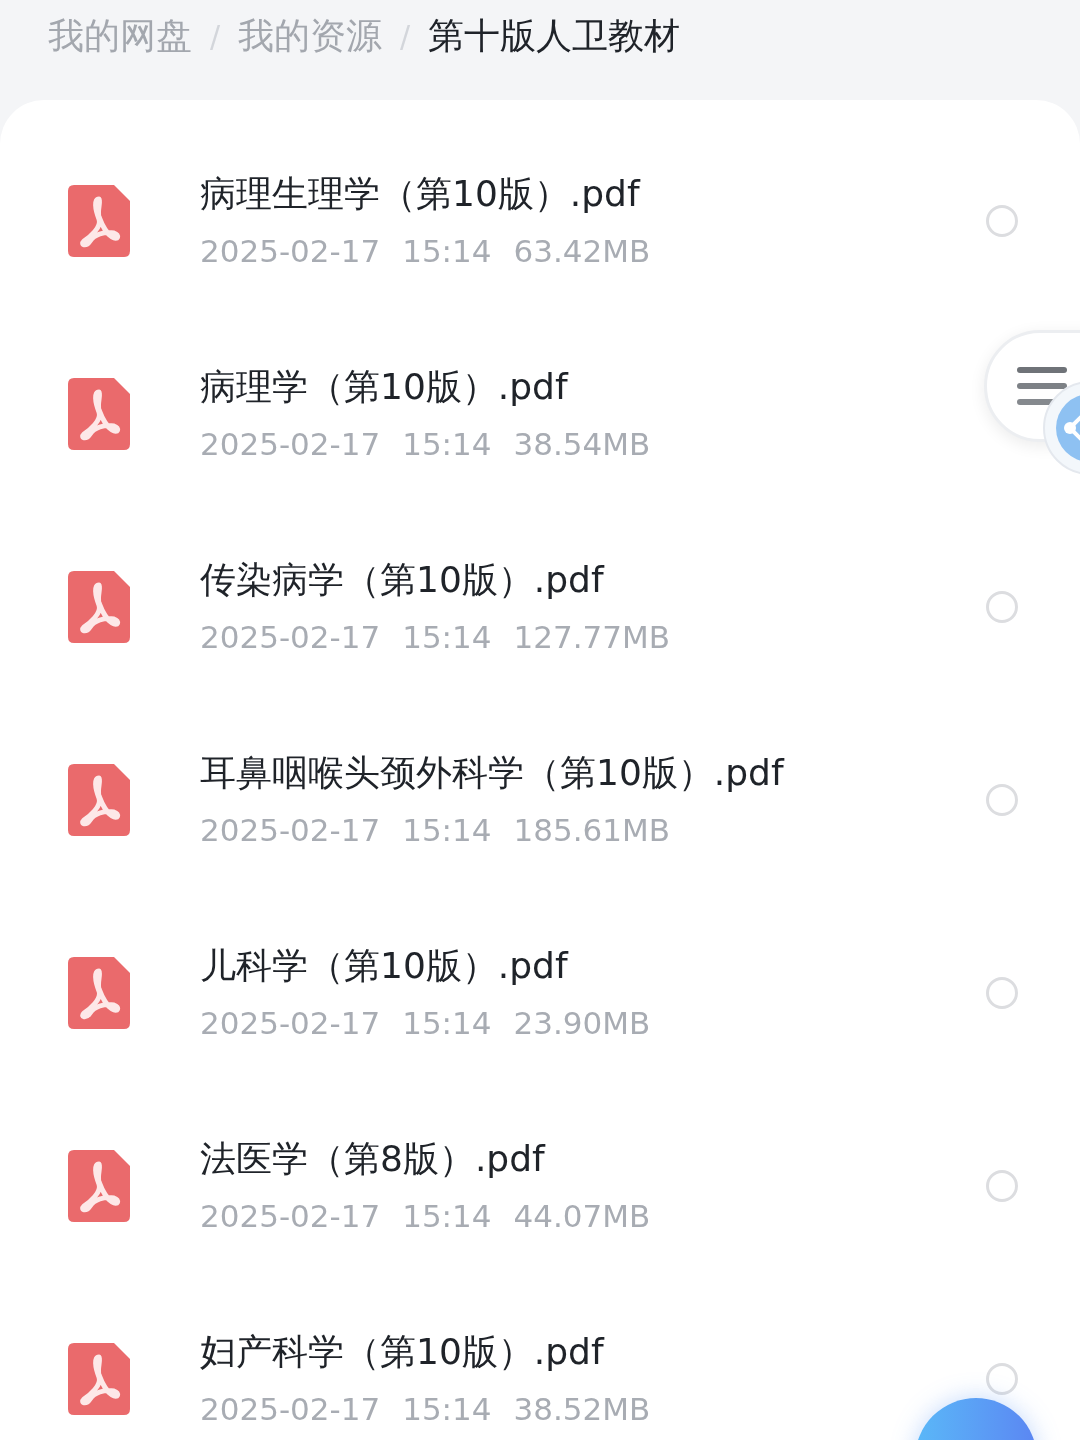  What do you see at coordinates (540, 992) in the screenshot?
I see `file-row: 儿科学（第10版）.pdf 2025-02-17 15:14 23.90MB` at bounding box center [540, 992].